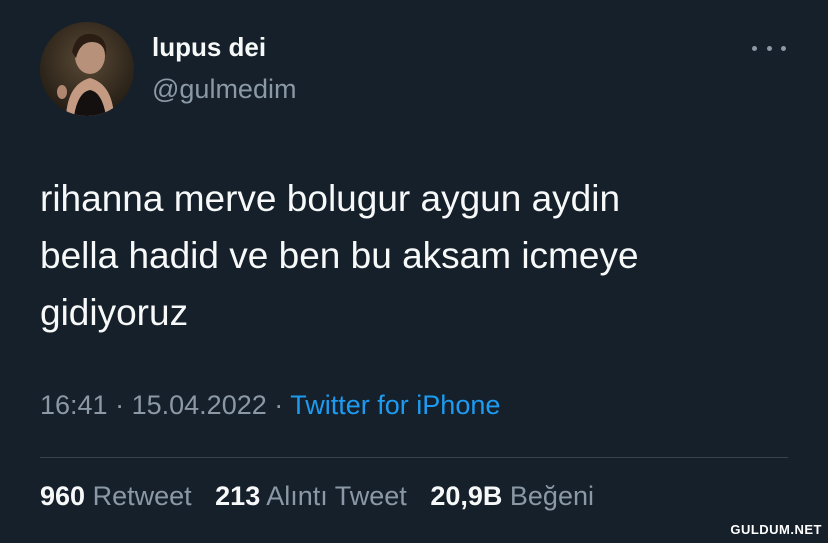  What do you see at coordinates (238, 496) in the screenshot?
I see `quotes-count: 213` at bounding box center [238, 496].